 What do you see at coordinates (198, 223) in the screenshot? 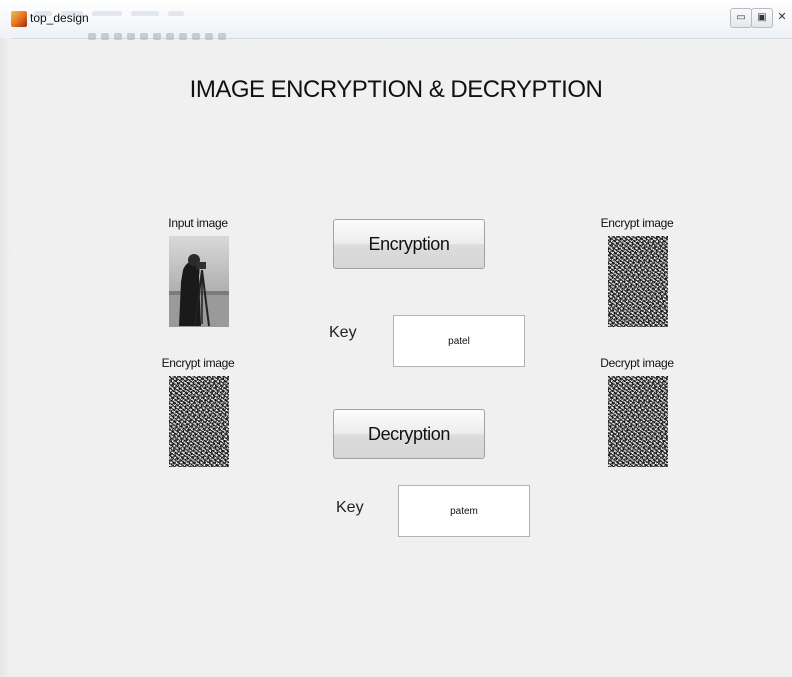
I see `input-image-label: Input image` at bounding box center [198, 223].